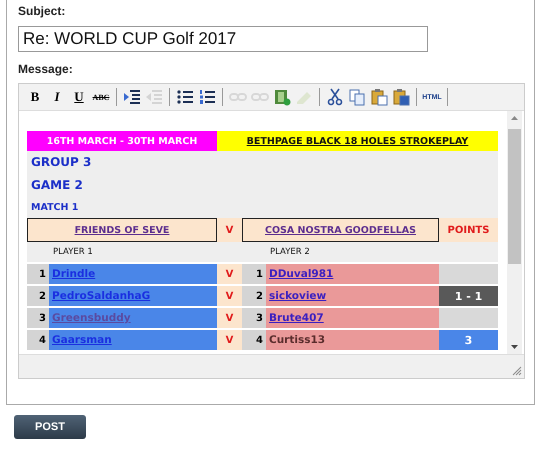 This screenshot has width=548, height=451. Describe the element at coordinates (468, 230) in the screenshot. I see `points-heading: POINTS` at that location.